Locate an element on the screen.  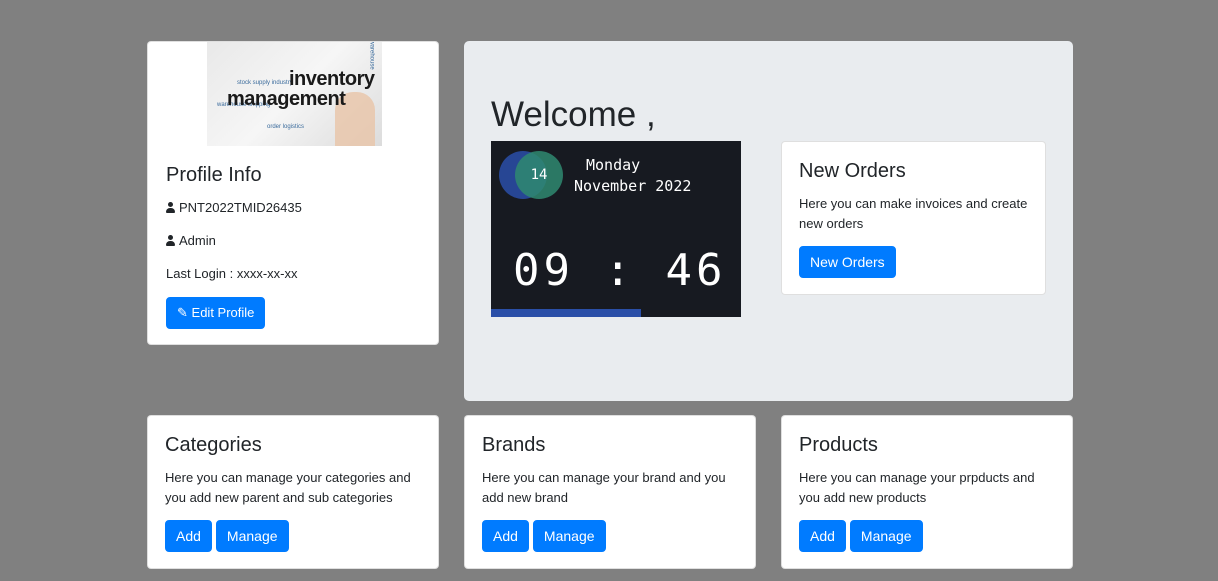
new-orders-title: New Orders is located at coordinates (852, 171).